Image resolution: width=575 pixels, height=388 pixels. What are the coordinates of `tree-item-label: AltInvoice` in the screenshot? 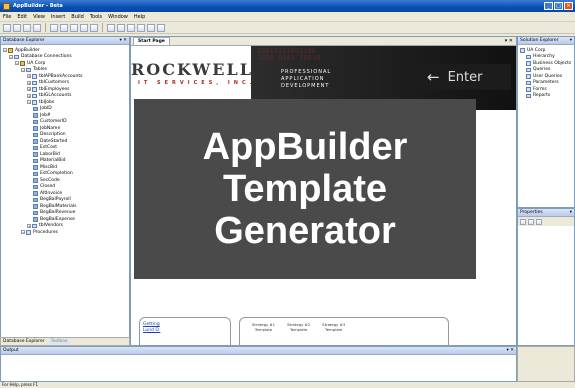 It's located at (51, 193).